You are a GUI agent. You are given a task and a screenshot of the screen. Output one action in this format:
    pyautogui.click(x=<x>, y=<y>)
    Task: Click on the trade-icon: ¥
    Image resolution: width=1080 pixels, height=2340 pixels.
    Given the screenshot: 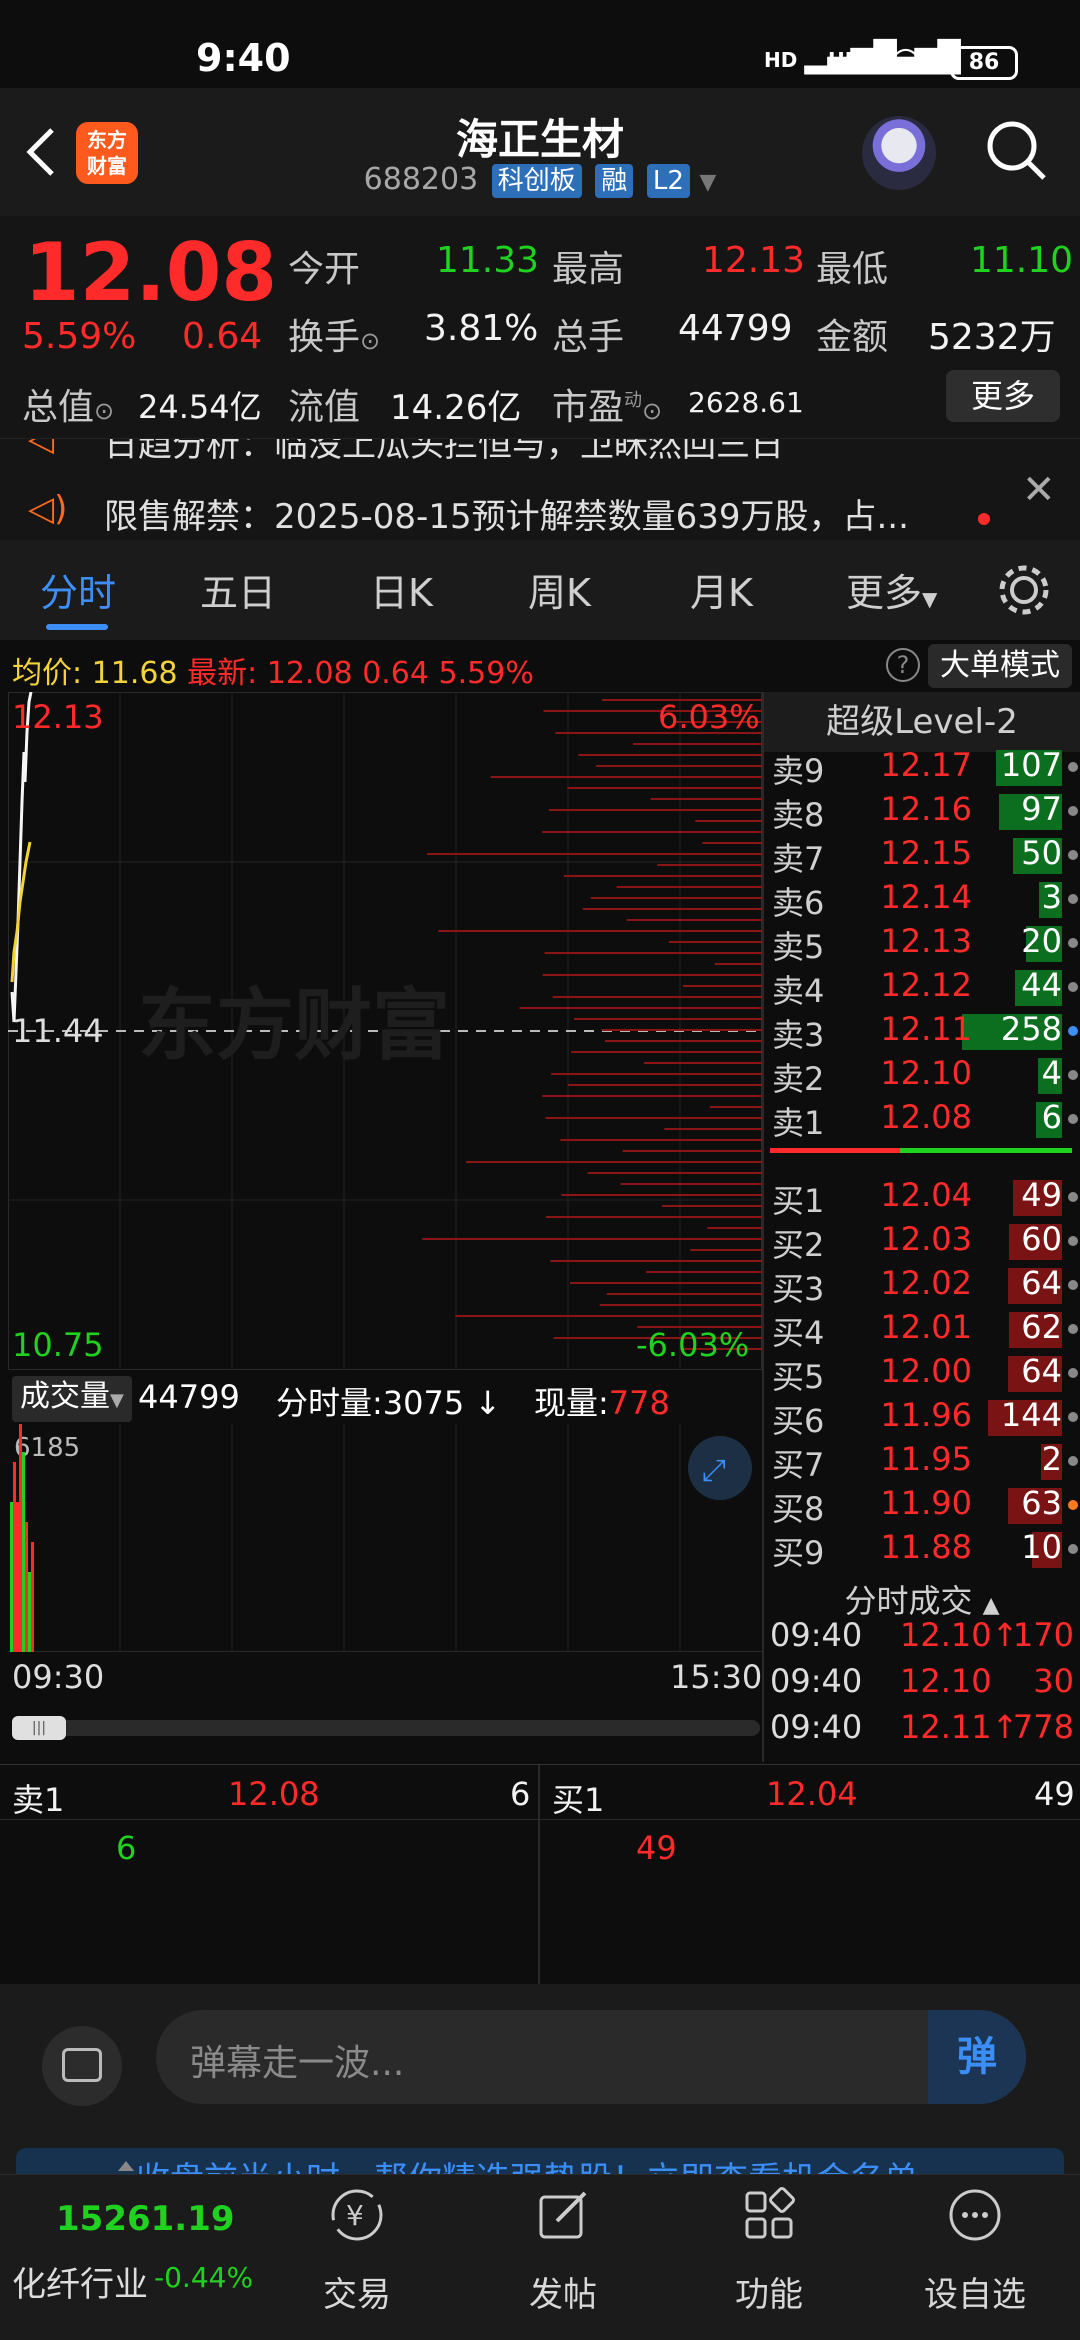 What is the action you would take?
    pyautogui.click(x=357, y=2215)
    